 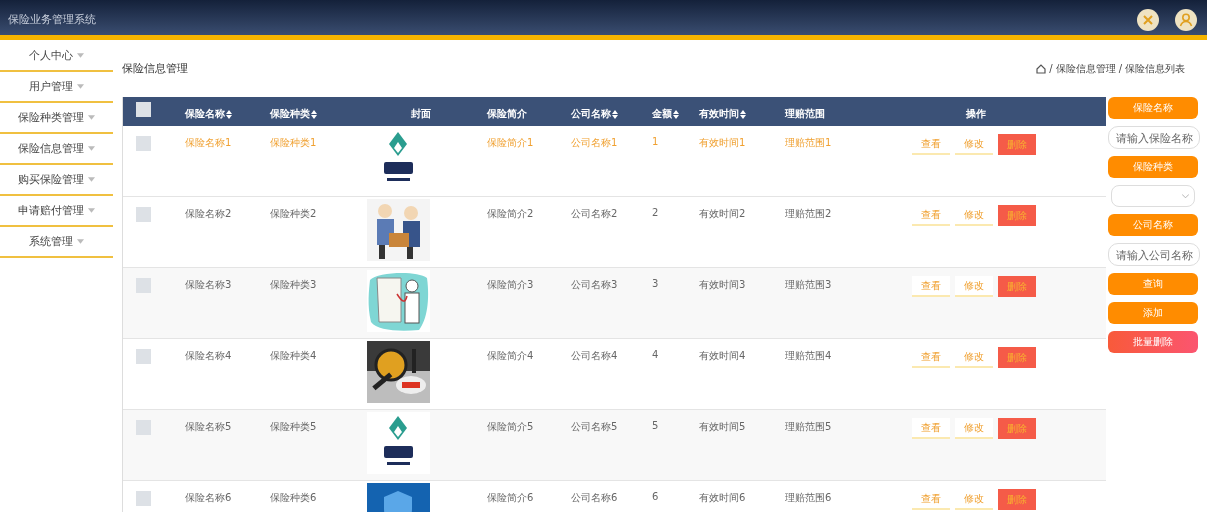 I want to click on column-header: 封面, so click(x=421, y=114).